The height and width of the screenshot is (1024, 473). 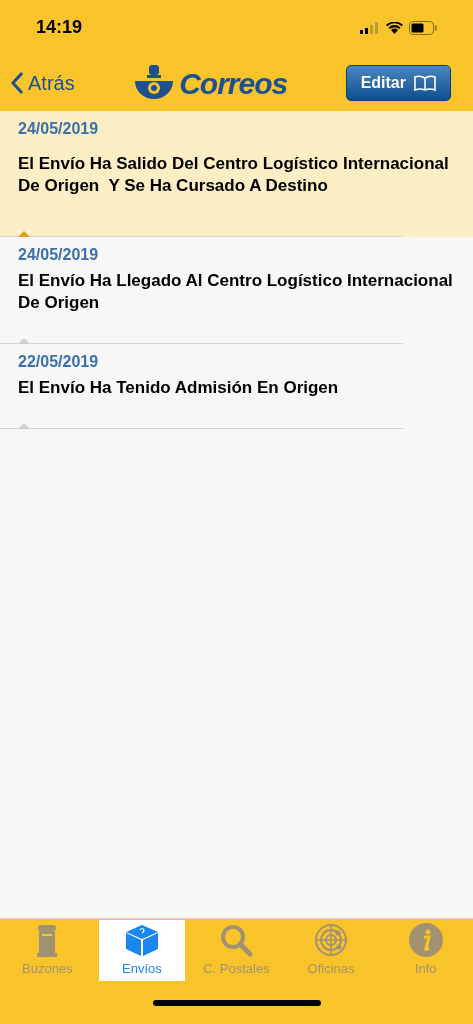 What do you see at coordinates (233, 83) in the screenshot?
I see `logo-wordmark: Correos` at bounding box center [233, 83].